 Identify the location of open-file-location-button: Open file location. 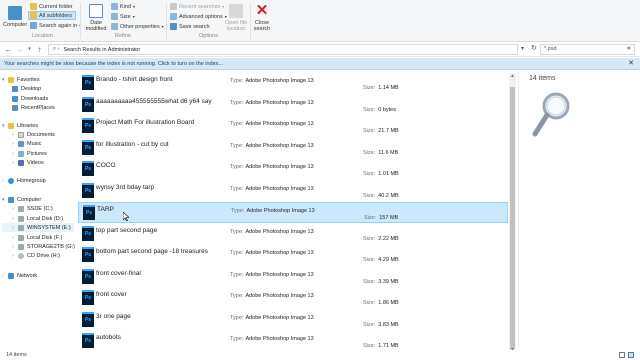
(236, 18).